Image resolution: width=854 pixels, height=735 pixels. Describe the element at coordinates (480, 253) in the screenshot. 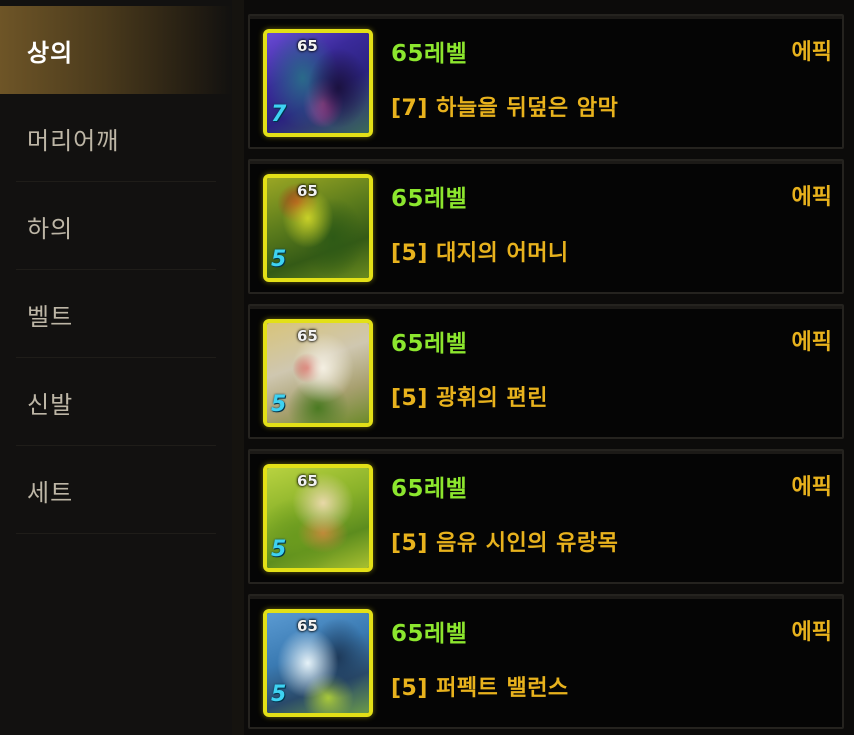

I see `item-name: [5] 대지의 어머니` at that location.